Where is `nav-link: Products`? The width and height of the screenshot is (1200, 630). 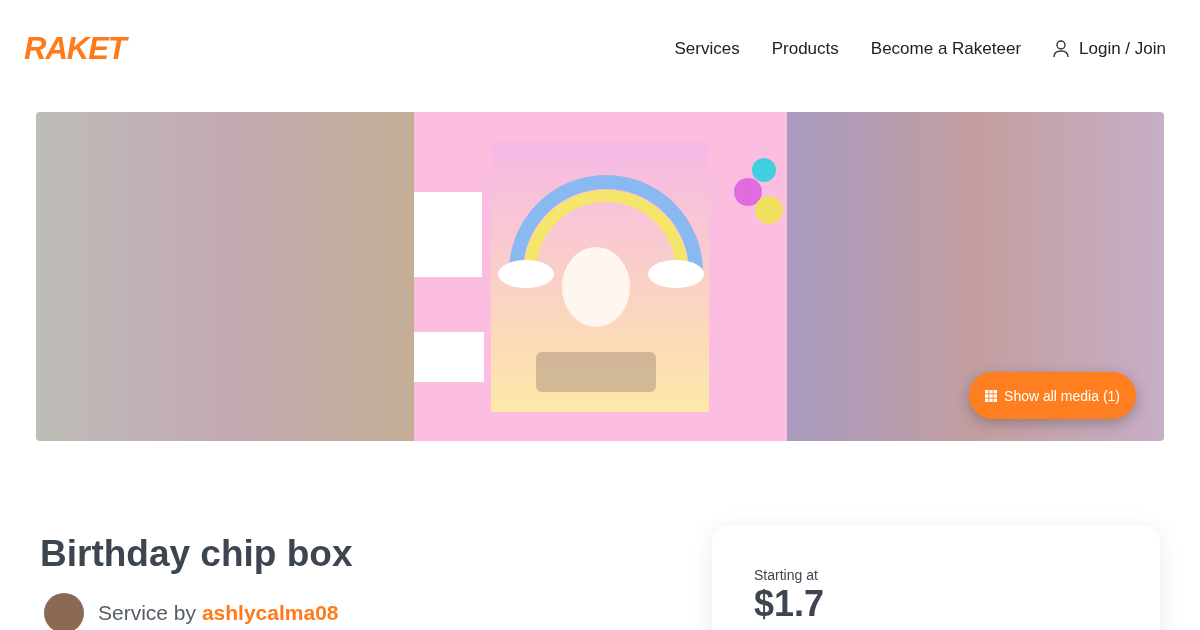
nav-link: Products is located at coordinates (805, 49).